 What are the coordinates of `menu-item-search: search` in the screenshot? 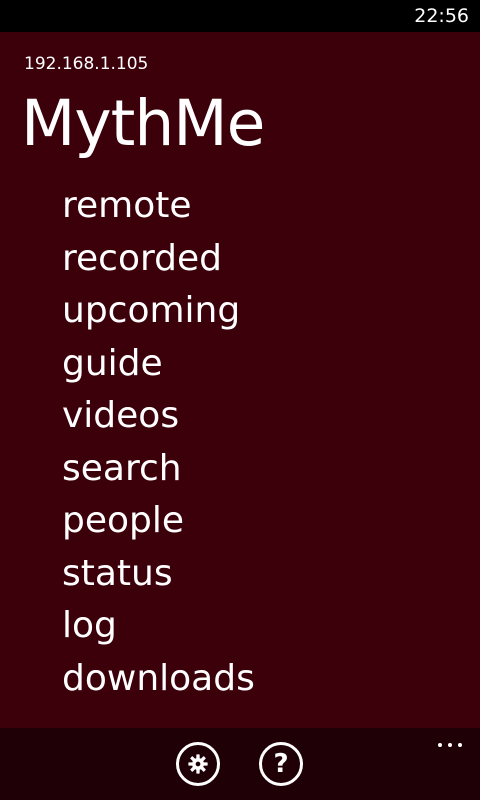 It's located at (158, 469).